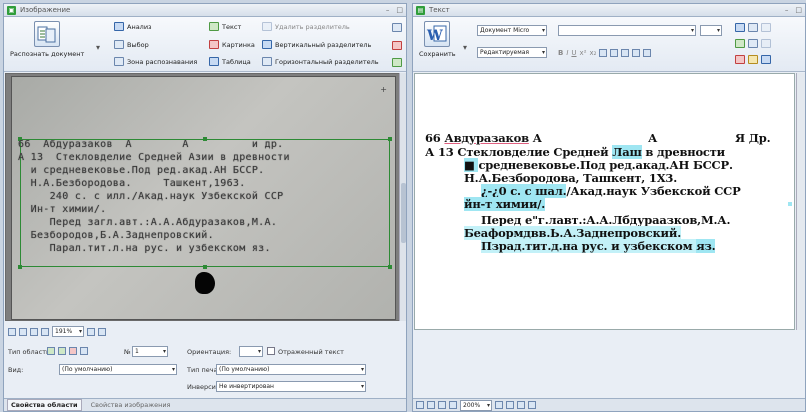 This screenshot has width=806, height=412. Describe the element at coordinates (251, 351) in the screenshot. I see `orientation-select` at that location.